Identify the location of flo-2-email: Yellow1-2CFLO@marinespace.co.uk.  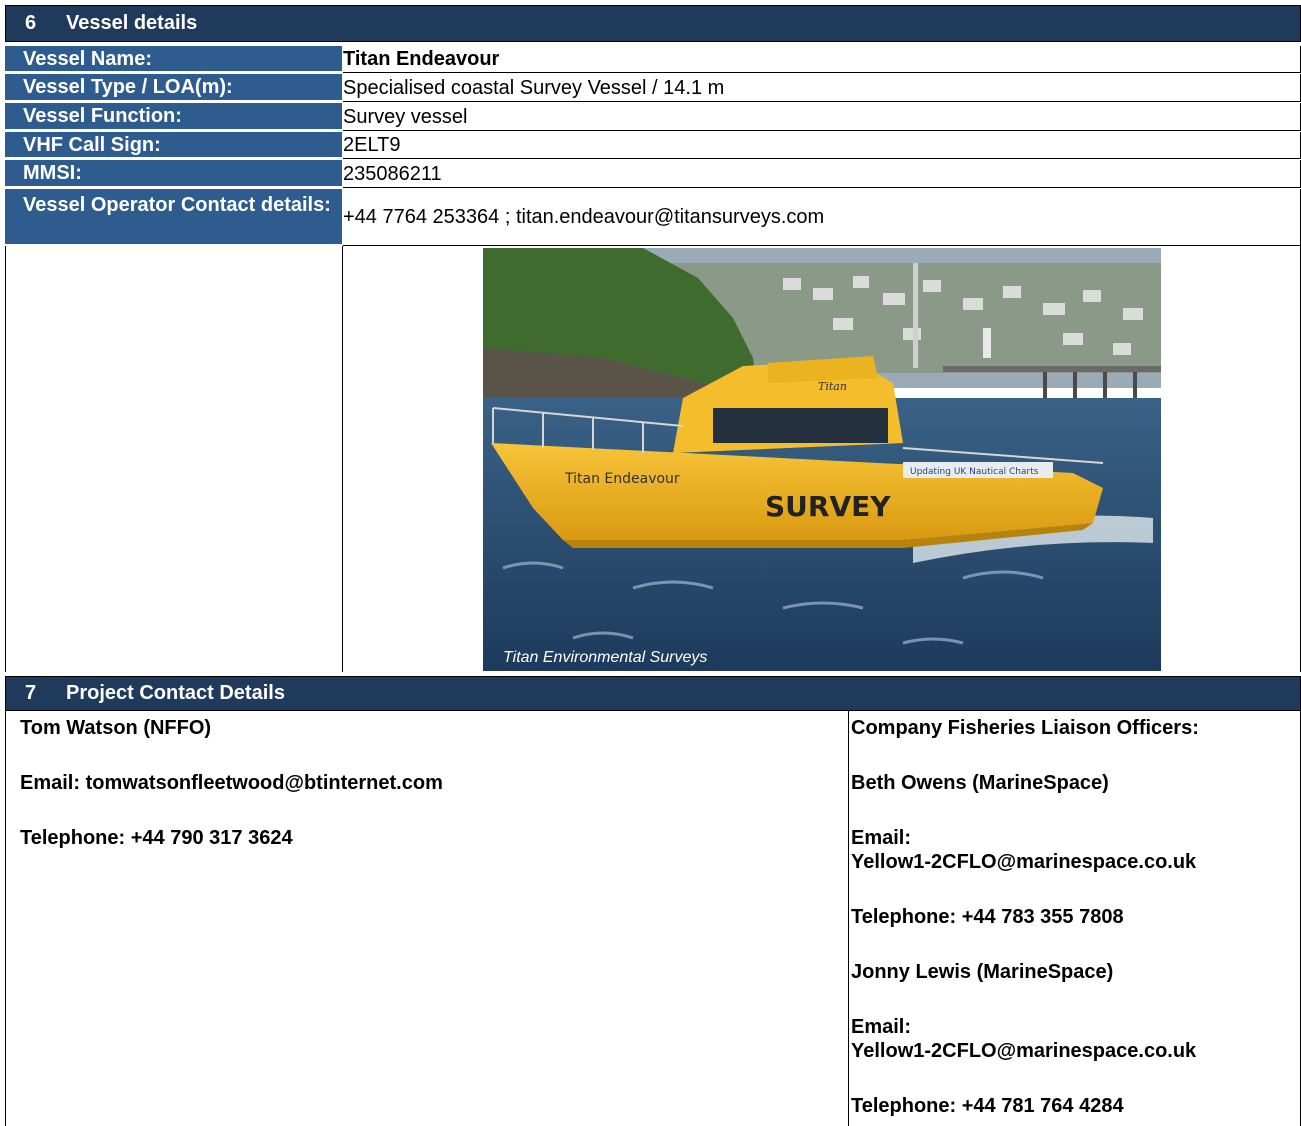
(1024, 1051).